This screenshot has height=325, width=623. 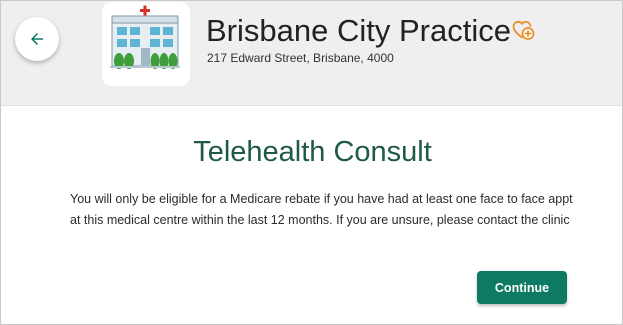 What do you see at coordinates (522, 287) in the screenshot?
I see `continue-button: Continue` at bounding box center [522, 287].